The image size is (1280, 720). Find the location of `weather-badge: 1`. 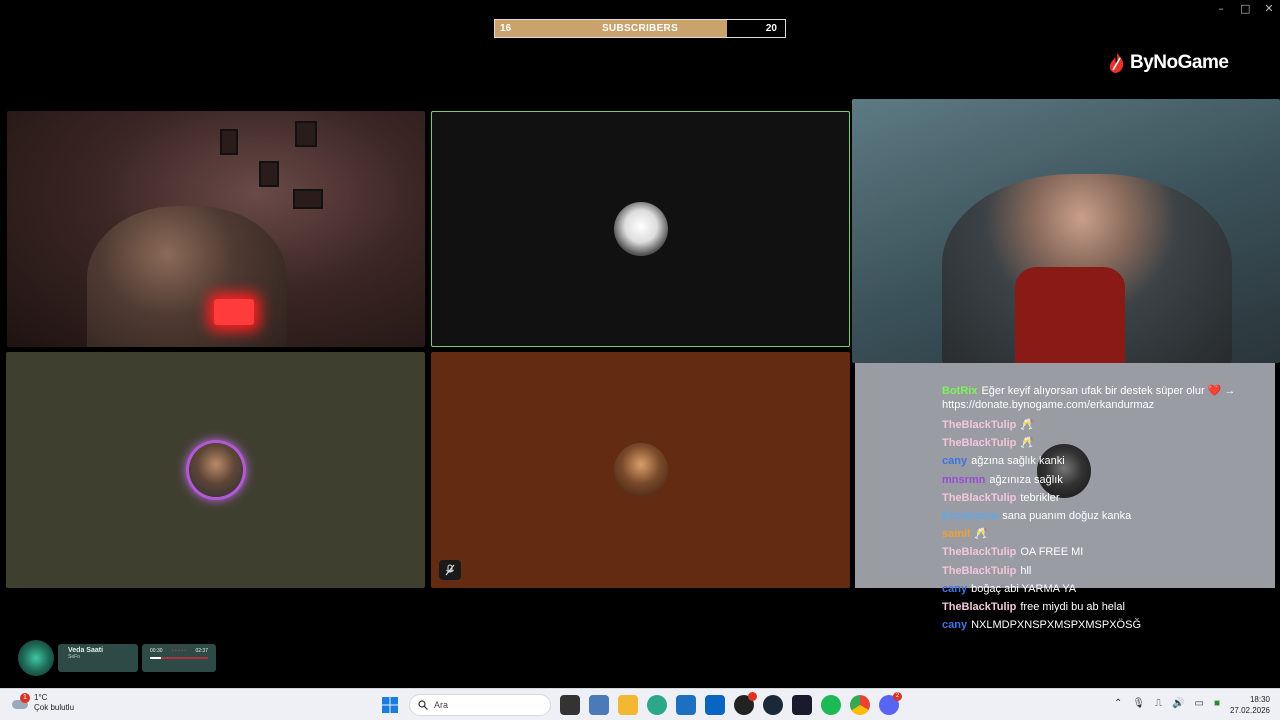

weather-badge: 1 is located at coordinates (25, 698).